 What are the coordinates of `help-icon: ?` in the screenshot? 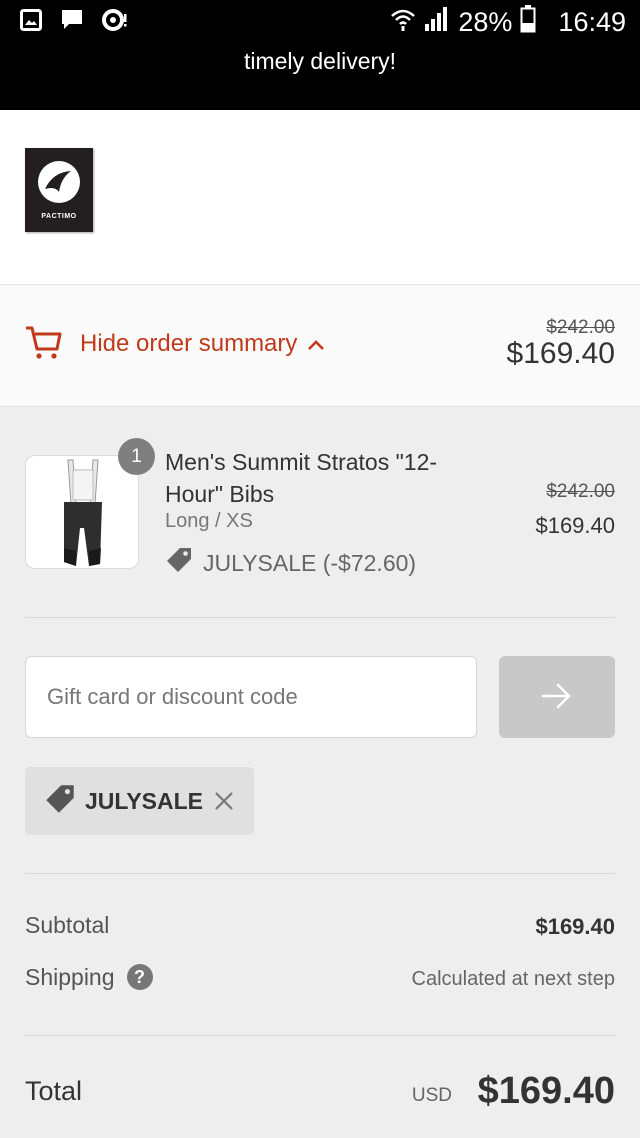 It's located at (139, 977).